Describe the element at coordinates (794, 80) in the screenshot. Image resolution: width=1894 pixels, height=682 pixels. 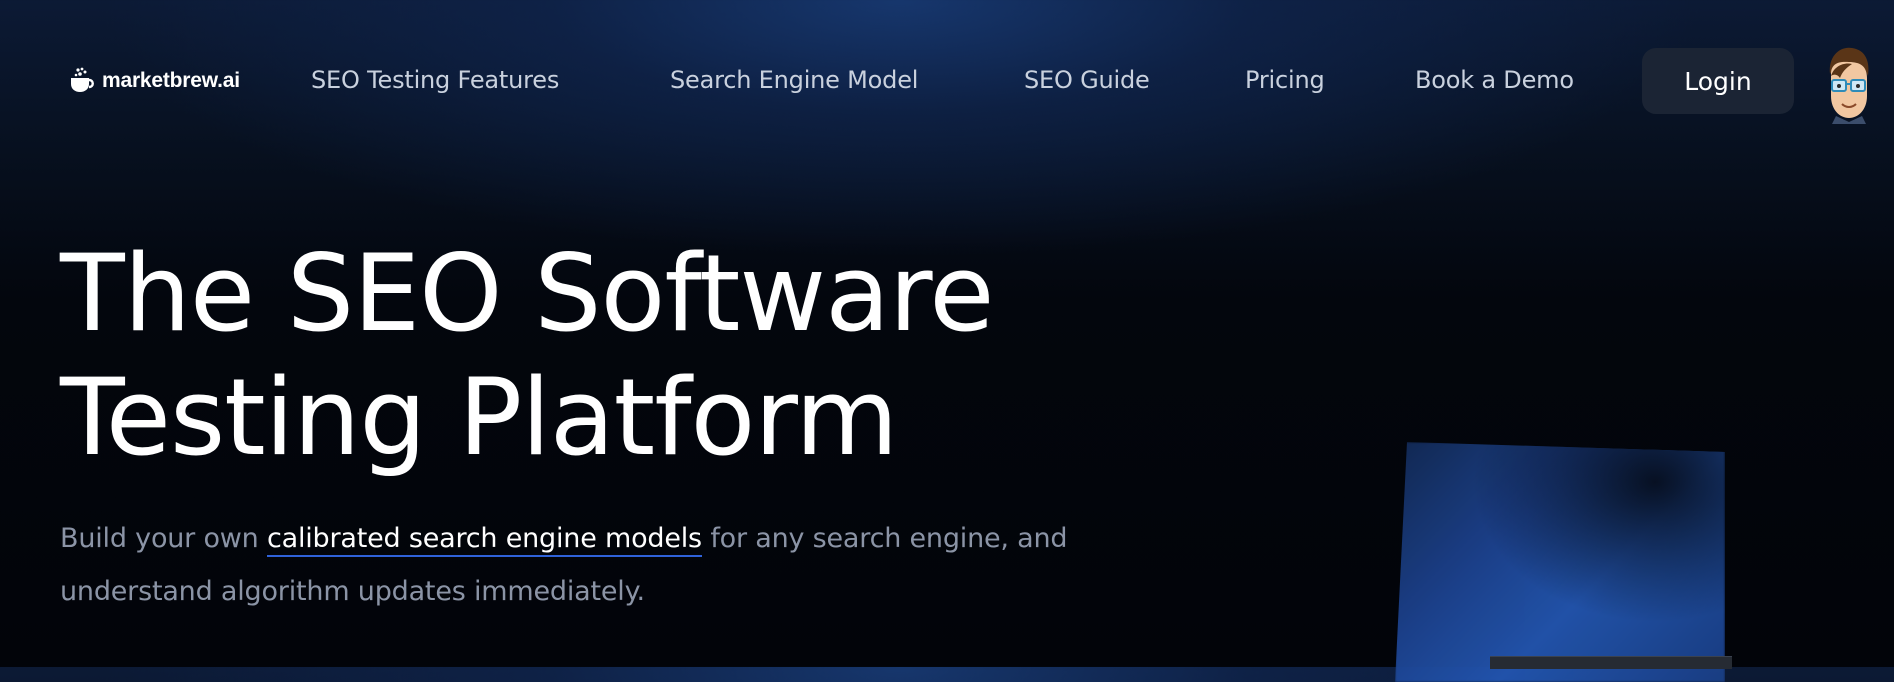
I see `nav-link-search-engine-model: Search Engine Model` at that location.